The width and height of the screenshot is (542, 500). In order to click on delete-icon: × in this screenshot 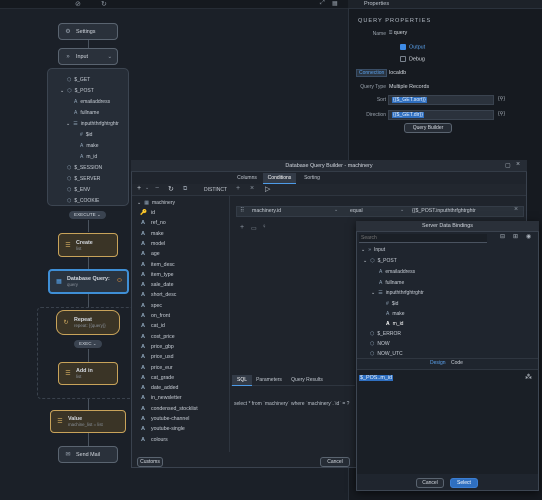, I will do `click(252, 188)`.